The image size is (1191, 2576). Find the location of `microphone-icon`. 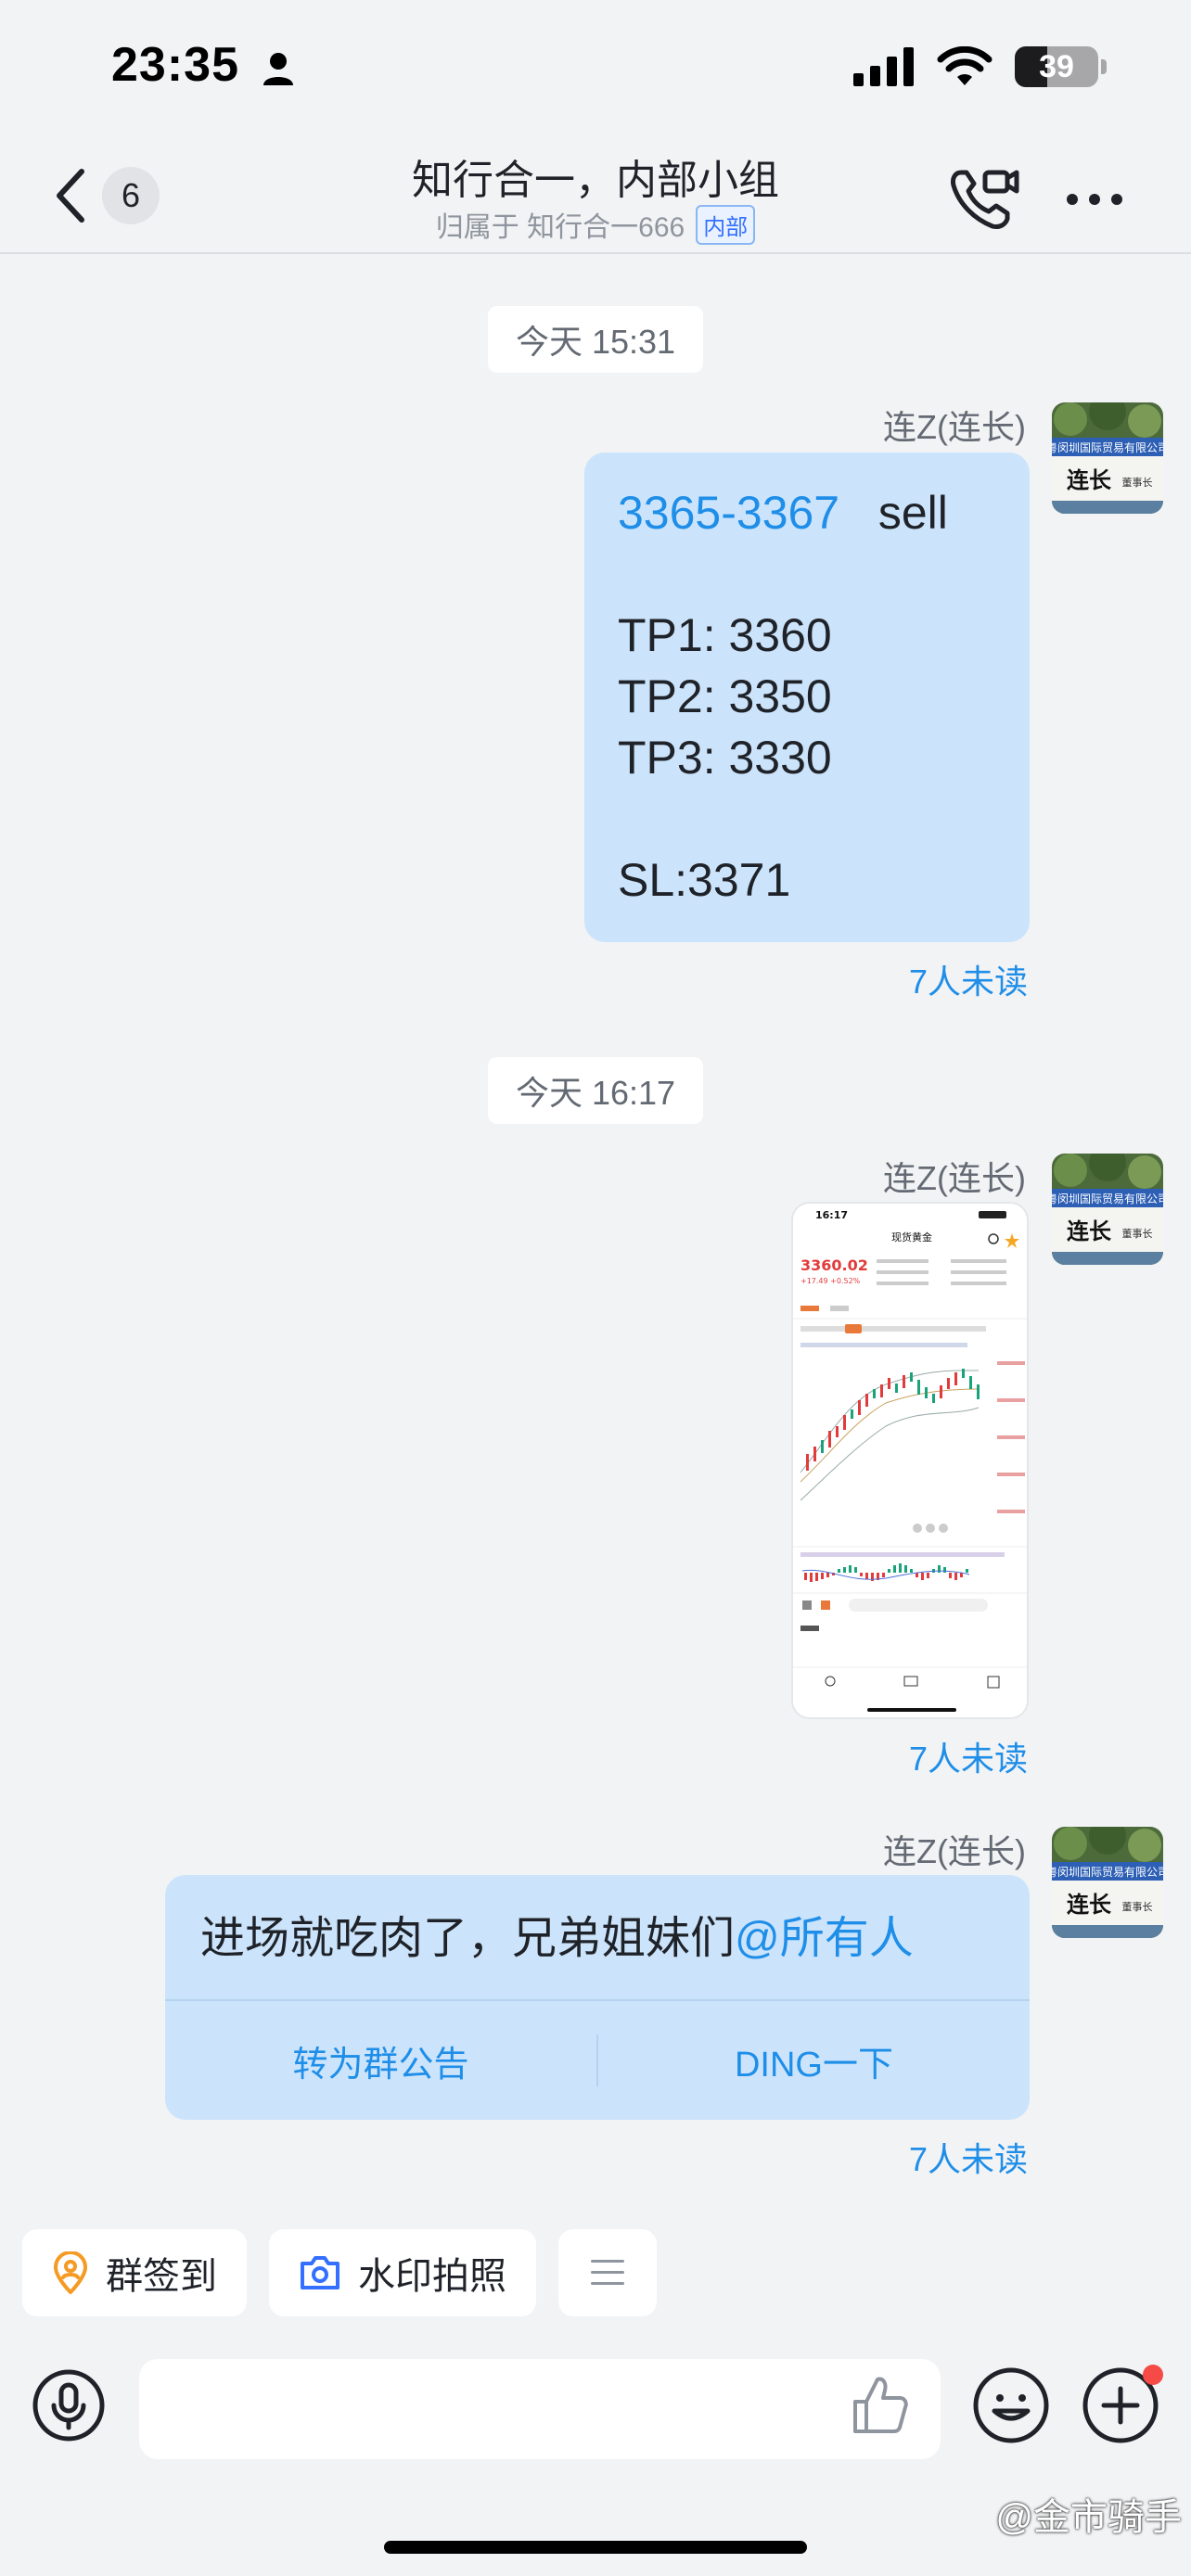

microphone-icon is located at coordinates (69, 2405).